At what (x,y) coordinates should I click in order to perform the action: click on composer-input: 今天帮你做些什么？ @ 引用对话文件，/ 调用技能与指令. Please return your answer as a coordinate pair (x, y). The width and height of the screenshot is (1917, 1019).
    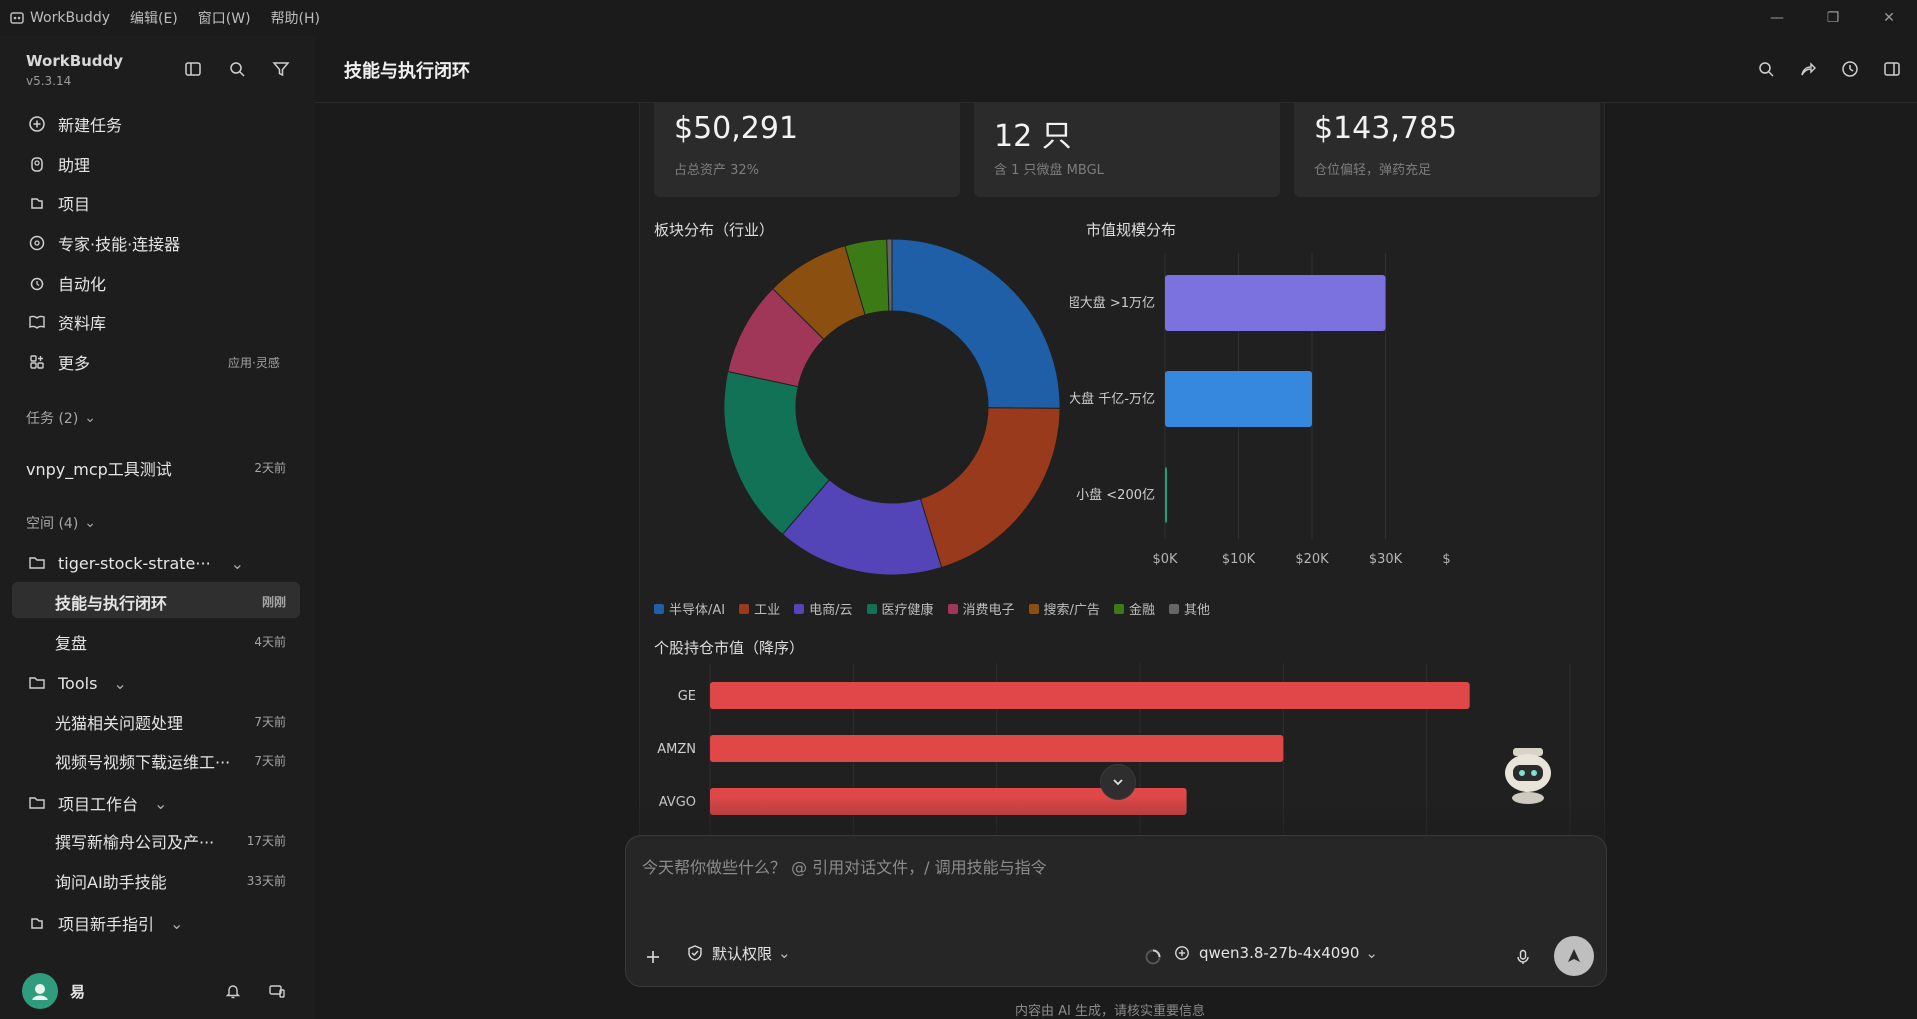
    Looking at the image, I should click on (844, 866).